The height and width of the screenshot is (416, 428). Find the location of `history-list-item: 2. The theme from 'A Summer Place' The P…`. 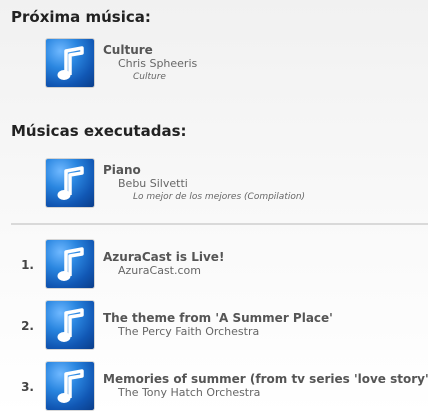

history-list-item: 2. The theme from 'A Summer Place' The P… is located at coordinates (214, 326).